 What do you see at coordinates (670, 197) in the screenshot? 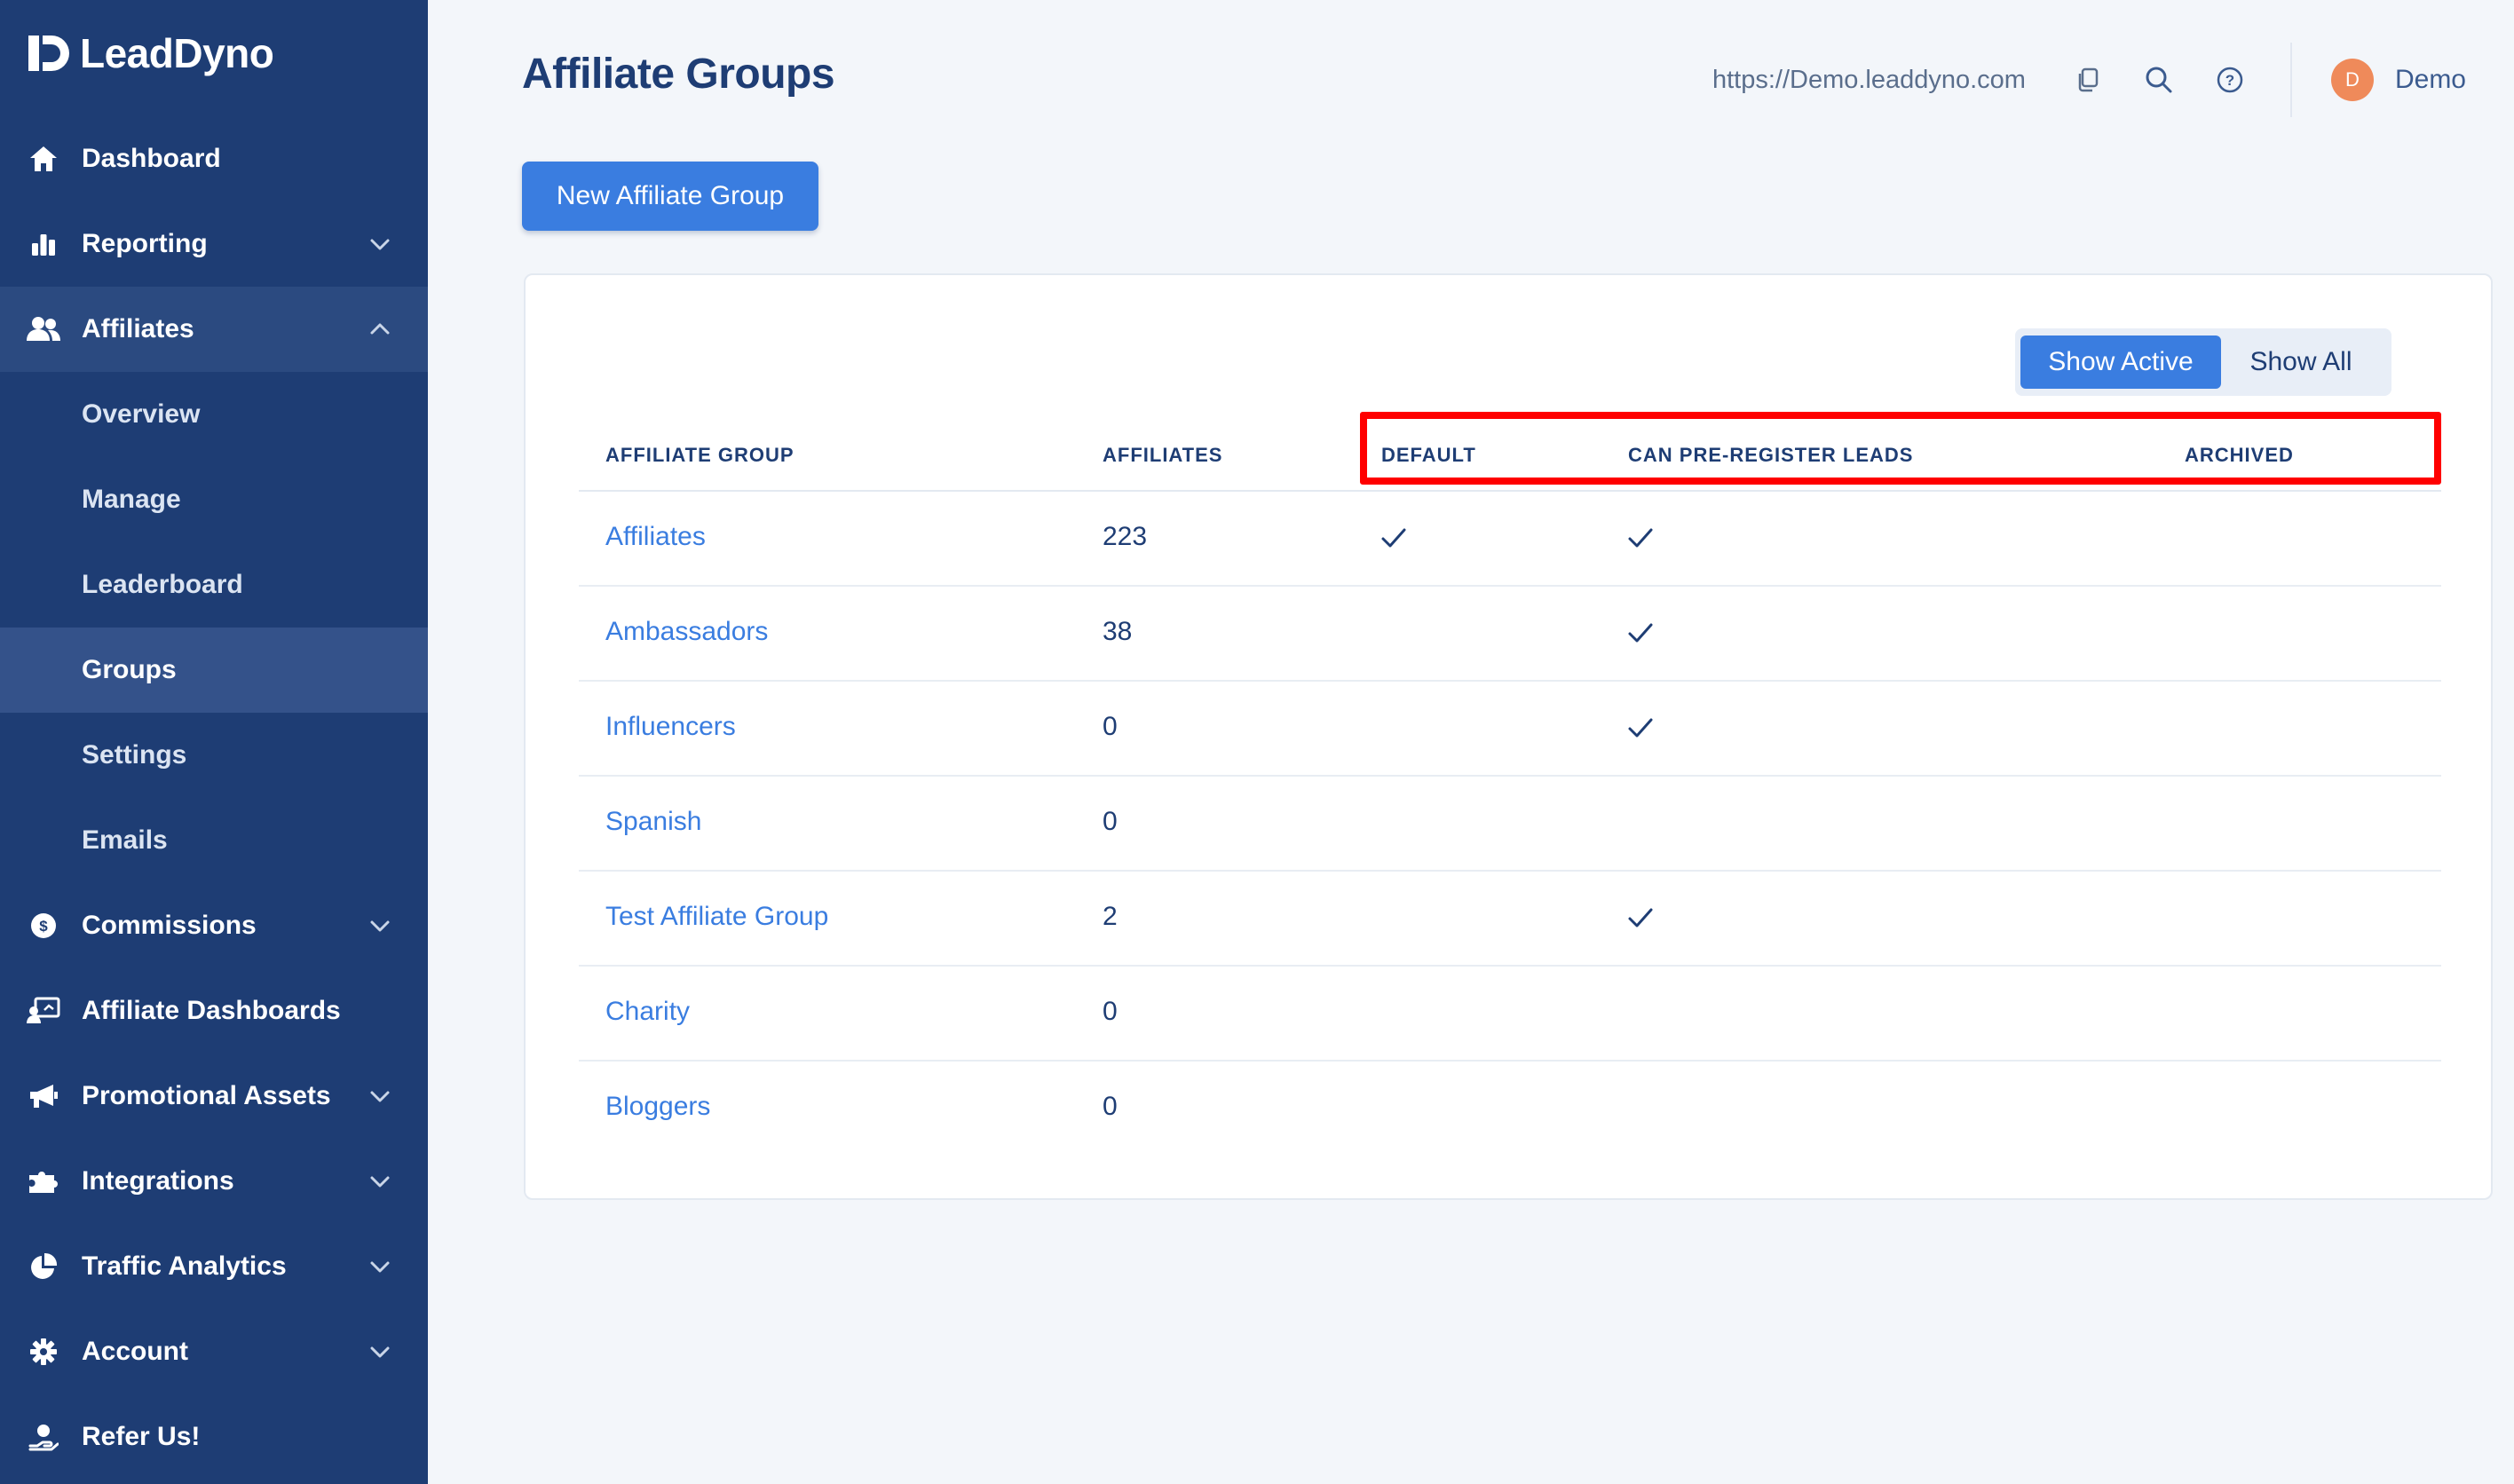
I see `new-affiliate-group-button: New Affiliate Group` at bounding box center [670, 197].